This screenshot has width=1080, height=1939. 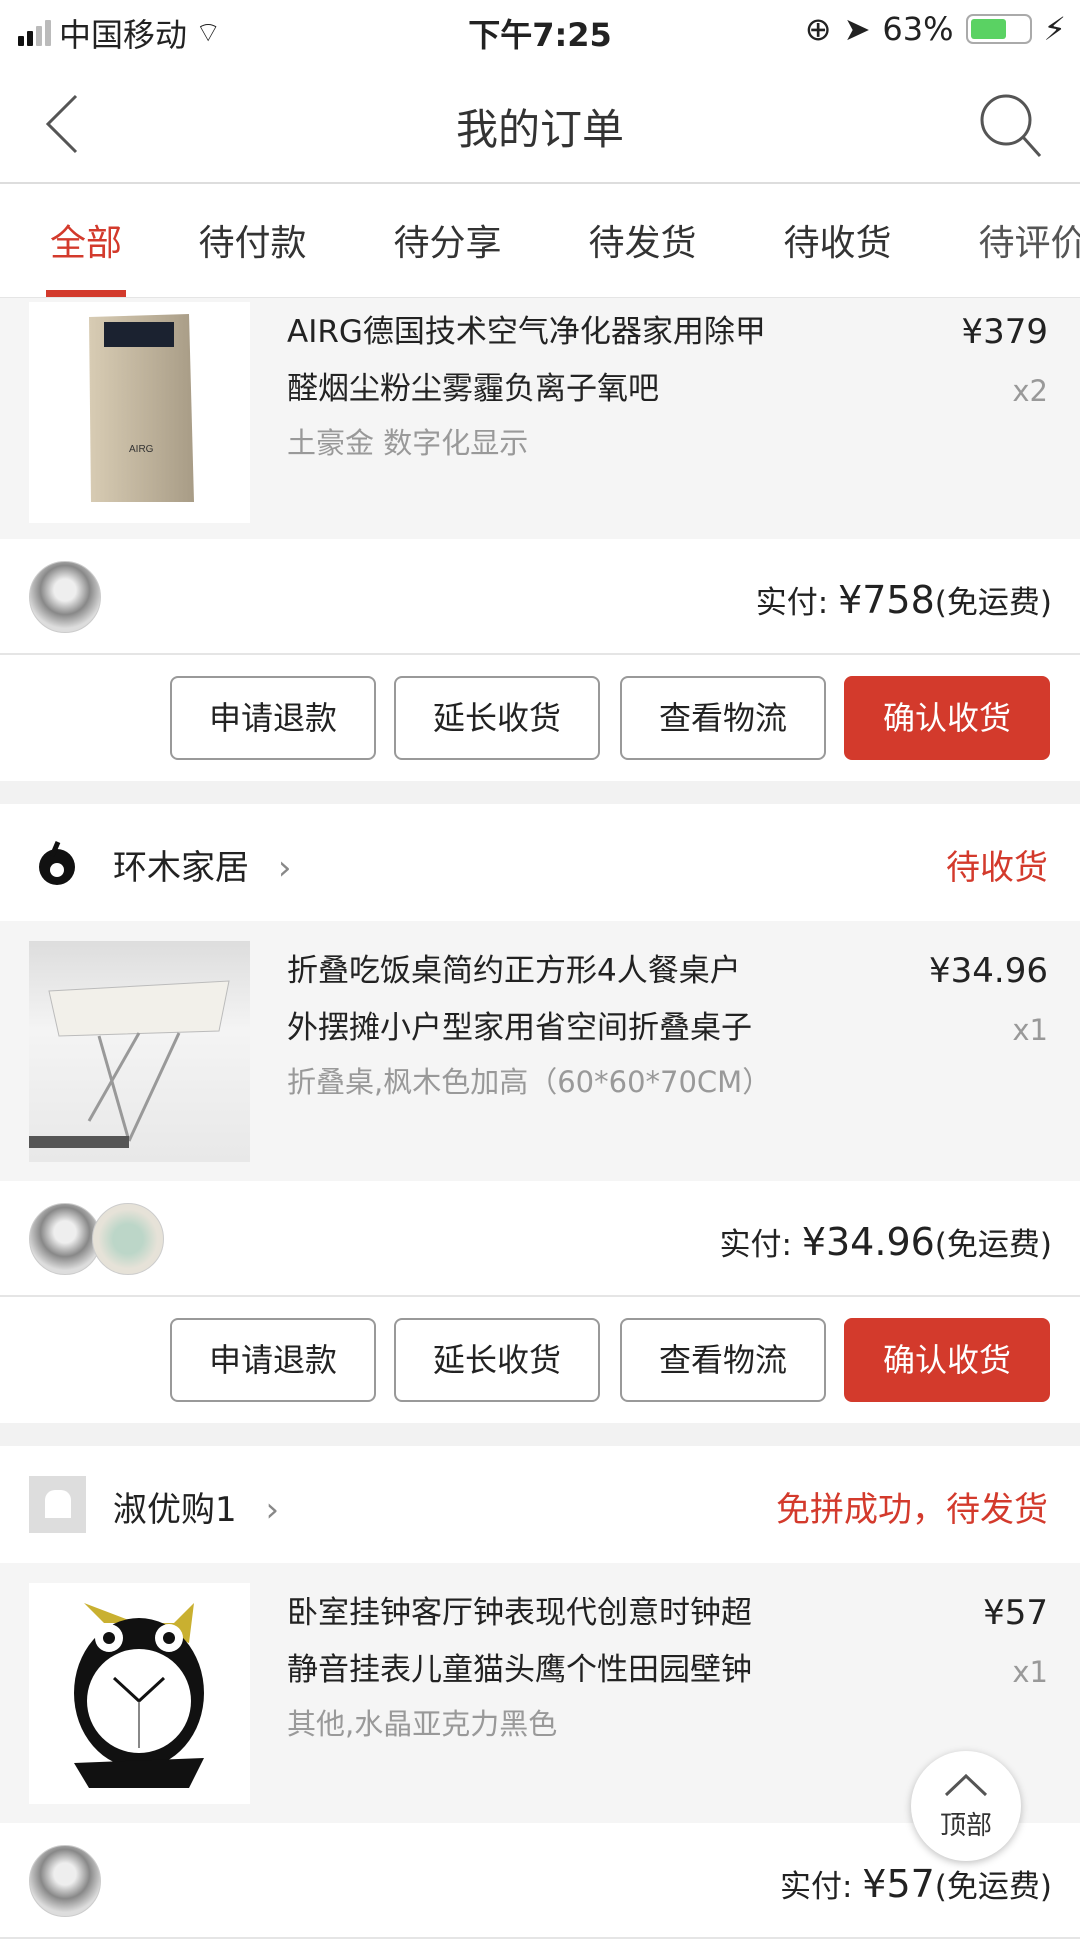 I want to click on payment-row: 实付: ¥758(免运费), so click(x=540, y=597).